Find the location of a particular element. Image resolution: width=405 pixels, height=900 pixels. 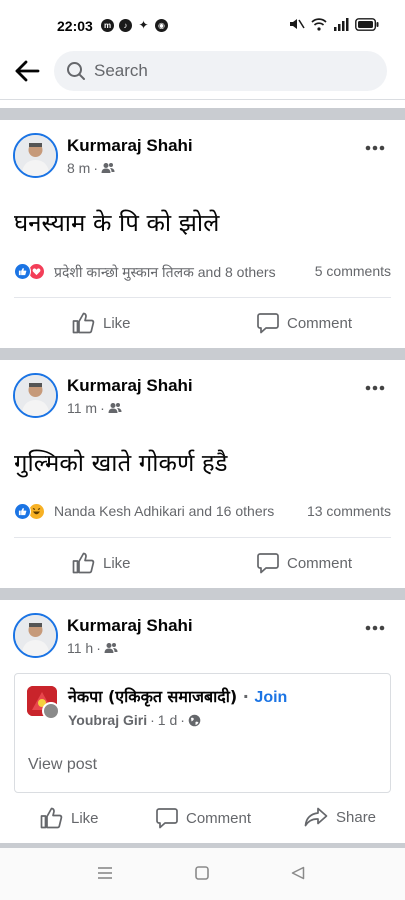

comments-count: 5 comments is located at coordinates (353, 271).